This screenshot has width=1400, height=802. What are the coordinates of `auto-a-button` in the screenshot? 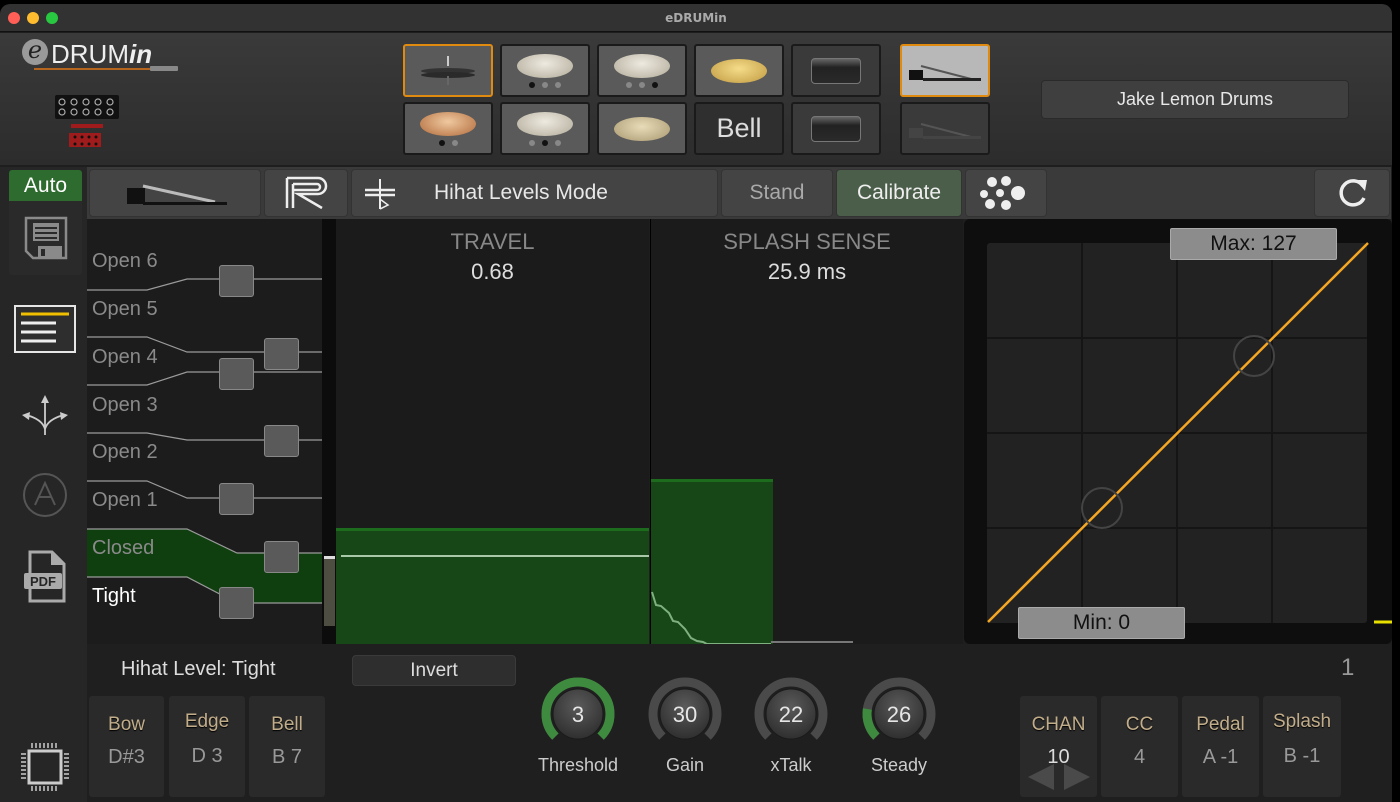 It's located at (45, 495).